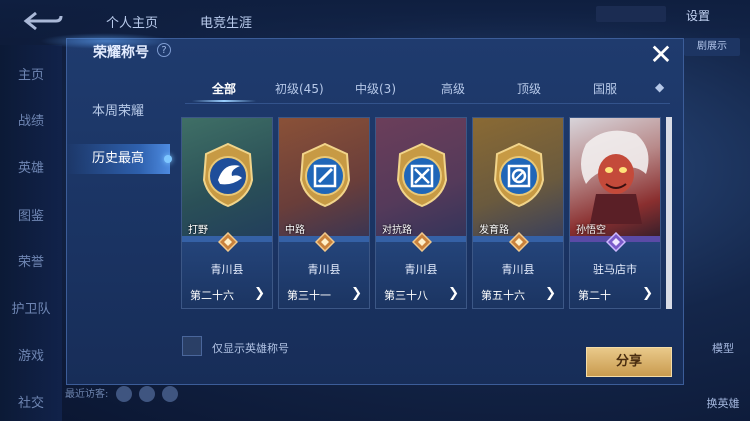 Image resolution: width=750 pixels, height=421 pixels. I want to click on modal-title: 荣耀称号, so click(121, 53).